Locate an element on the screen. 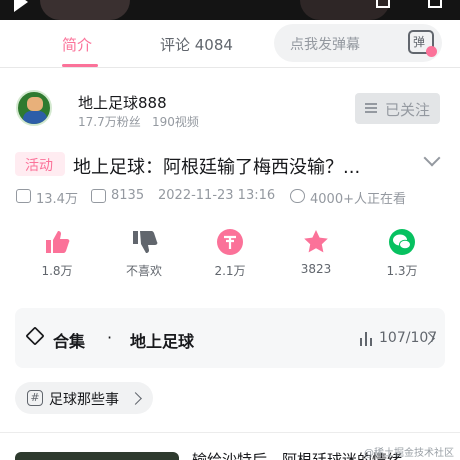 Image resolution: width=460 pixels, height=460 pixels. danmaku-count: 8135 is located at coordinates (128, 195).